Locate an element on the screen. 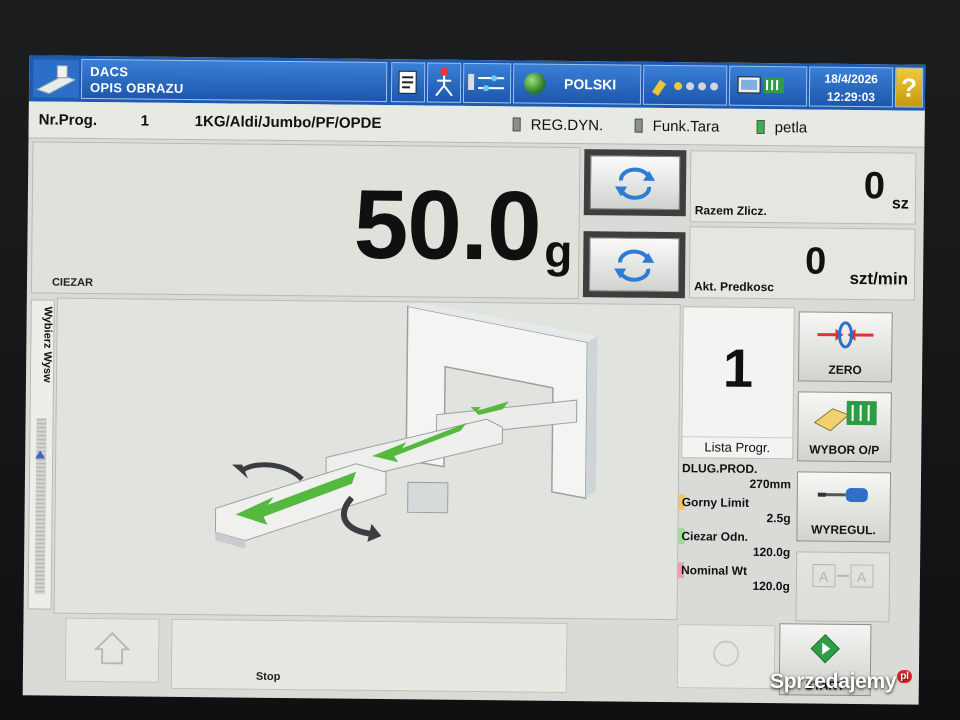 The height and width of the screenshot is (720, 960). report-button is located at coordinates (408, 82).